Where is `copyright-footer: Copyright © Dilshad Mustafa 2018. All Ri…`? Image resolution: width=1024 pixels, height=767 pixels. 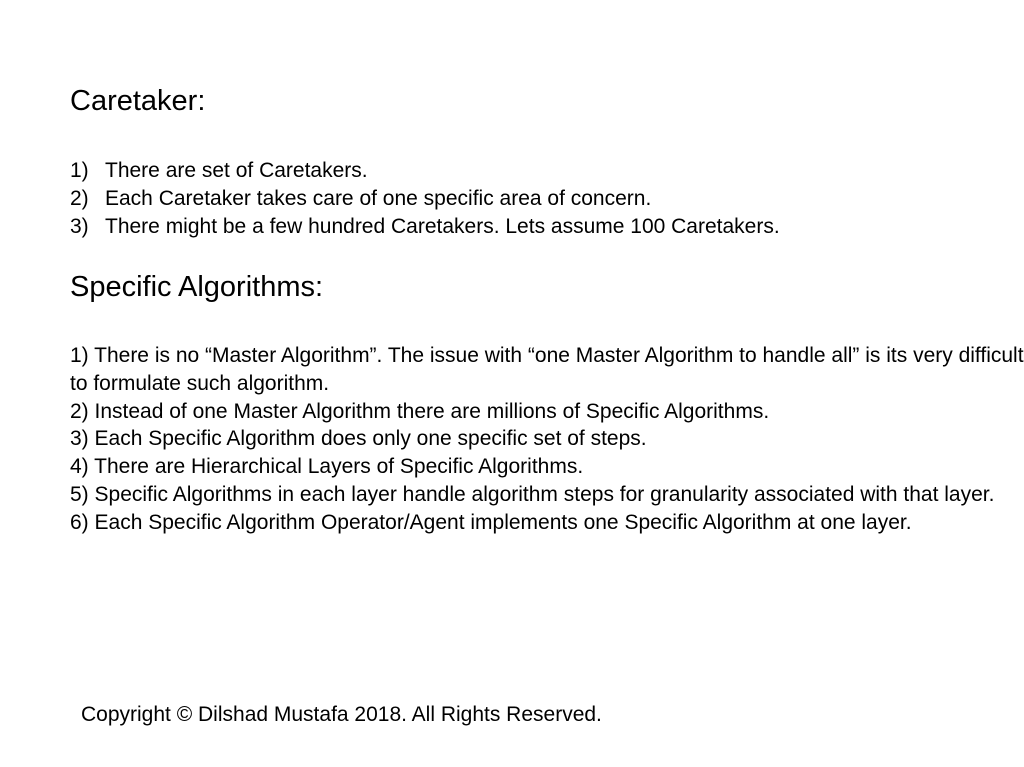
copyright-footer: Copyright © Dilshad Mustafa 2018. All Ri… is located at coordinates (341, 714).